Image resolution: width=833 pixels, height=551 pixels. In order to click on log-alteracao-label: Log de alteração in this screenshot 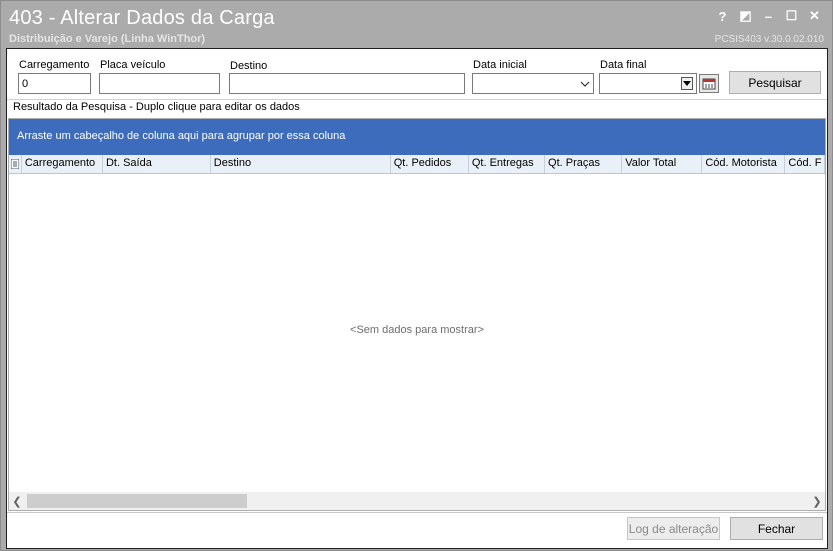, I will do `click(673, 528)`.